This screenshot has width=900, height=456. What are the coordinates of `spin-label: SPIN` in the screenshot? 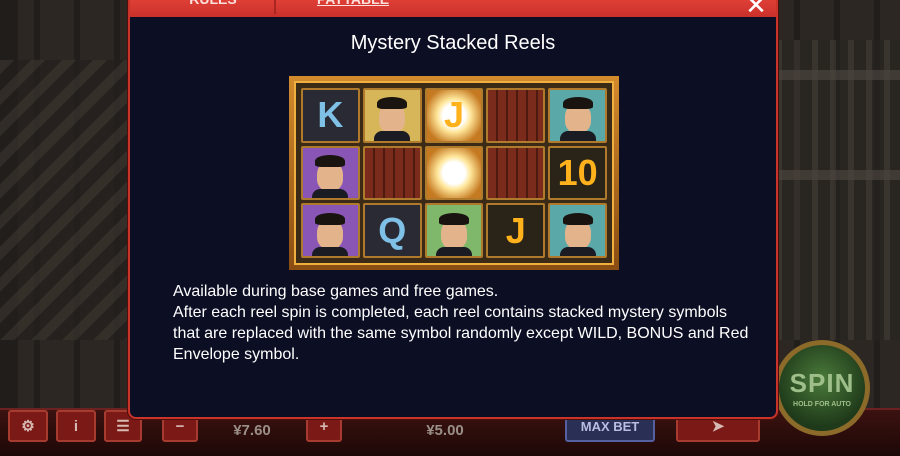 It's located at (822, 383).